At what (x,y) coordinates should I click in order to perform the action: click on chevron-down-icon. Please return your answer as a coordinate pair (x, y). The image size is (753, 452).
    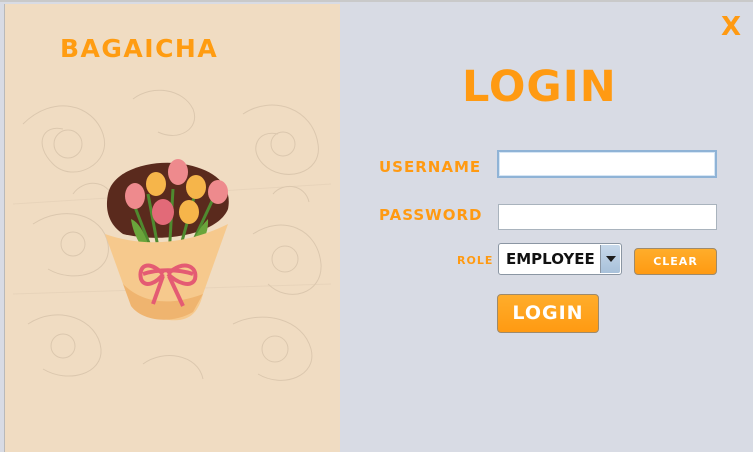
    Looking at the image, I should click on (610, 259).